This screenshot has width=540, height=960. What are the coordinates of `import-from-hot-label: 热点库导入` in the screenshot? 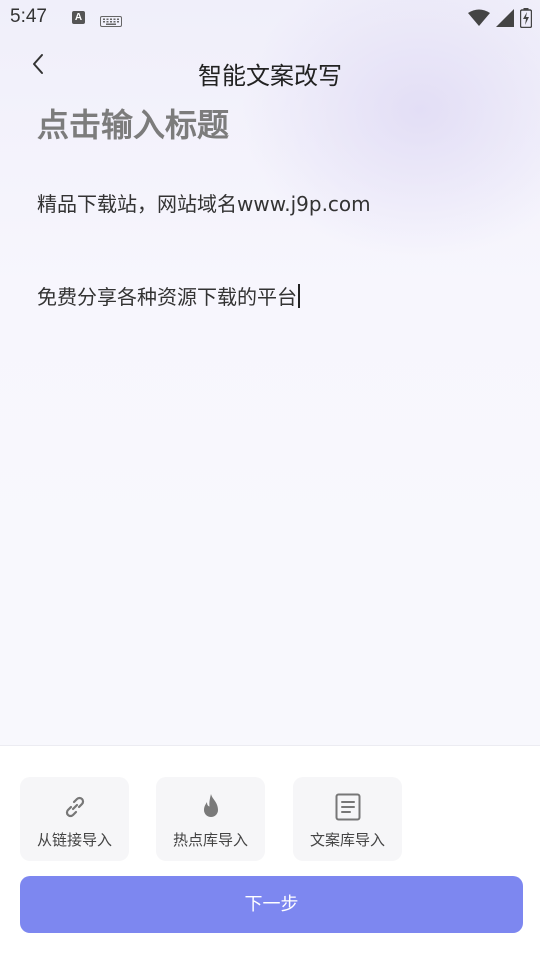 It's located at (210, 840).